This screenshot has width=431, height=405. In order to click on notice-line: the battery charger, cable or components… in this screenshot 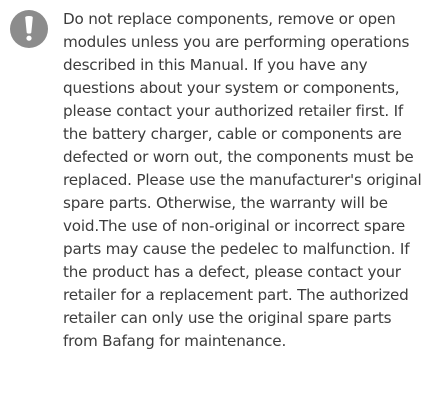, I will do `click(232, 134)`.